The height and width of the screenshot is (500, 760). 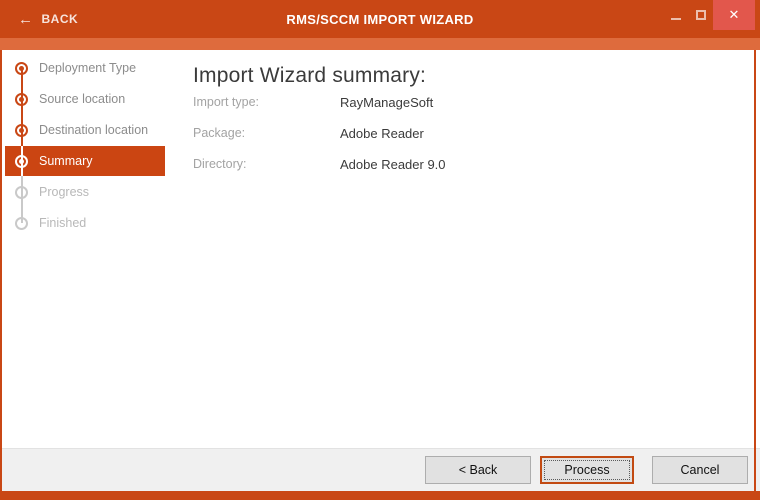 I want to click on field-value: Adobe Reader 9.0, so click(x=393, y=164).